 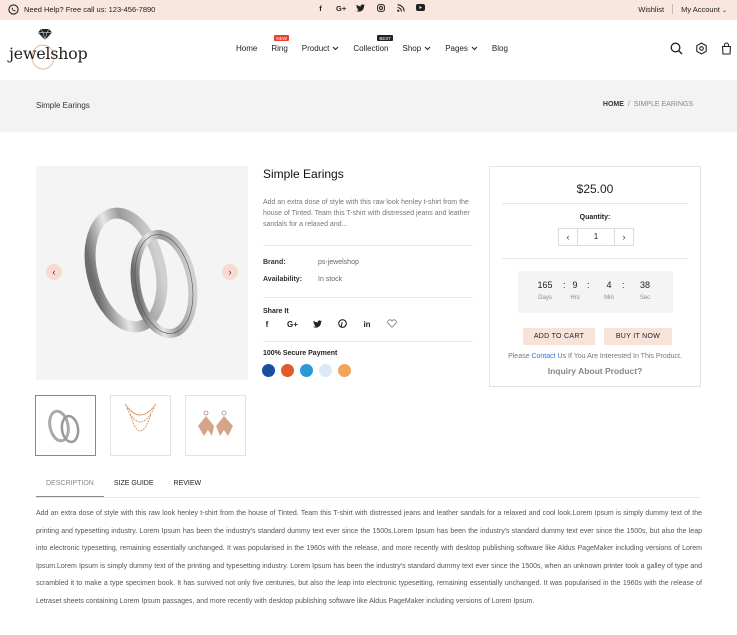 I want to click on nav-shop-label: Shop, so click(x=412, y=48).